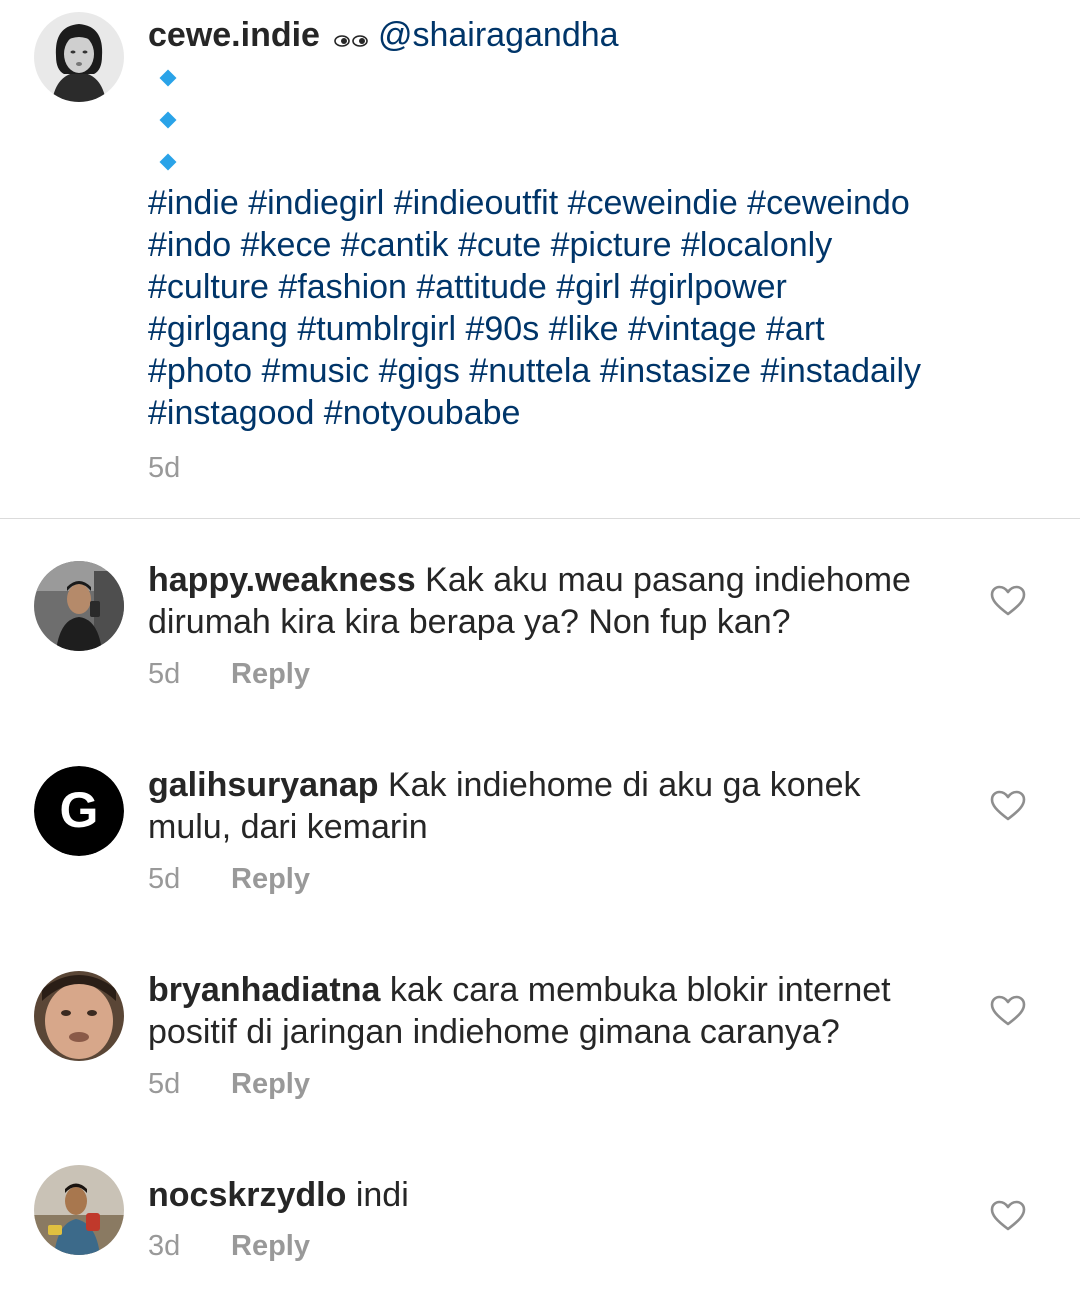  I want to click on mention-link: @shairagandha, so click(498, 35).